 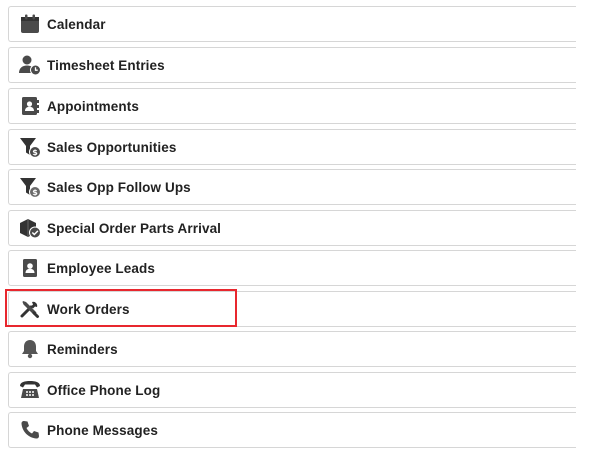 I want to click on menu-item-label: Office Phone Log, so click(x=104, y=390).